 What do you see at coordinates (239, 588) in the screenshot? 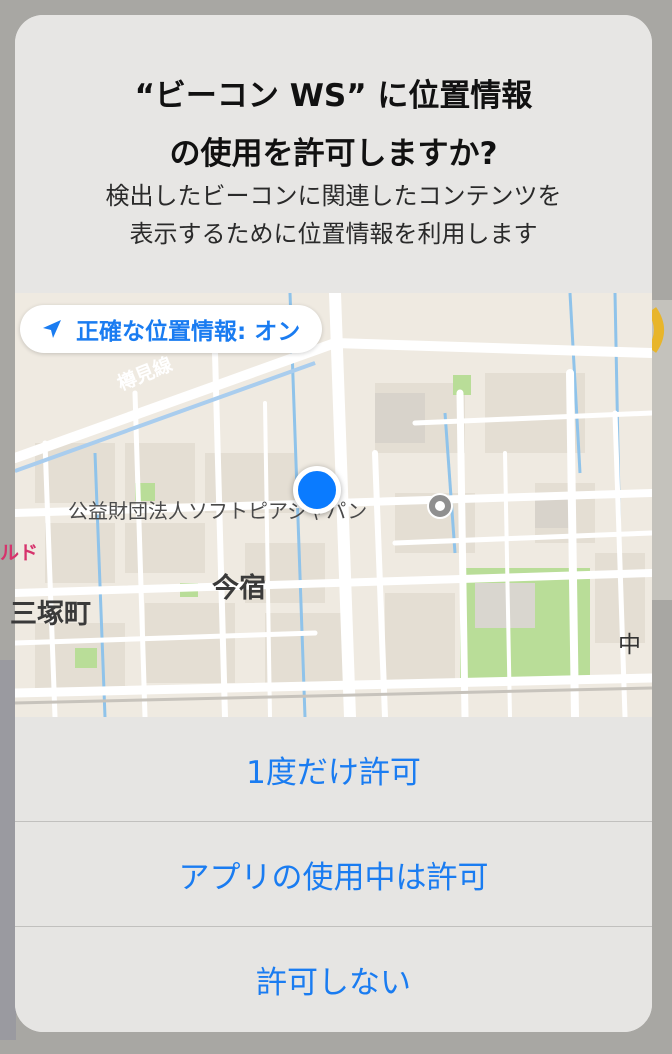
I see `map-label-district: 今宿` at bounding box center [239, 588].